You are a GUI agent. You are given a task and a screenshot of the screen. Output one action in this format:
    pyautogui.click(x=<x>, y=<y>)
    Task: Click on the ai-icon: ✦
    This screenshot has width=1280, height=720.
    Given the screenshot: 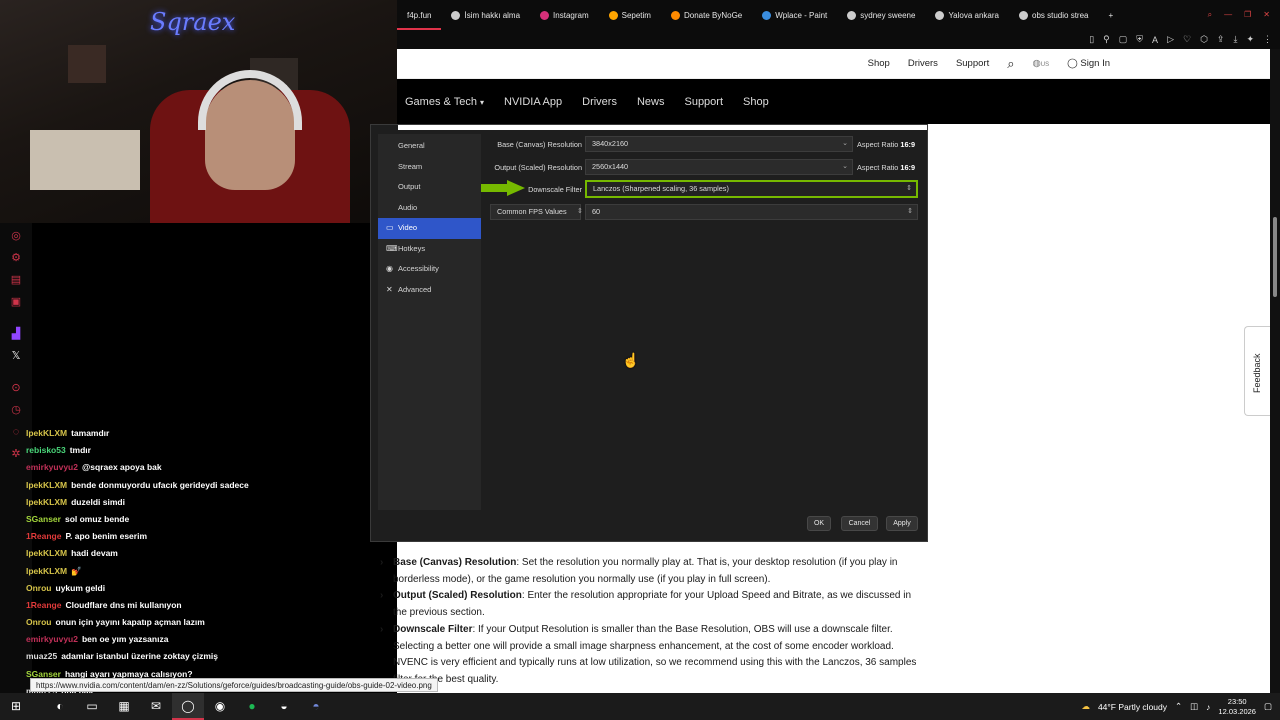 What is the action you would take?
    pyautogui.click(x=1250, y=39)
    